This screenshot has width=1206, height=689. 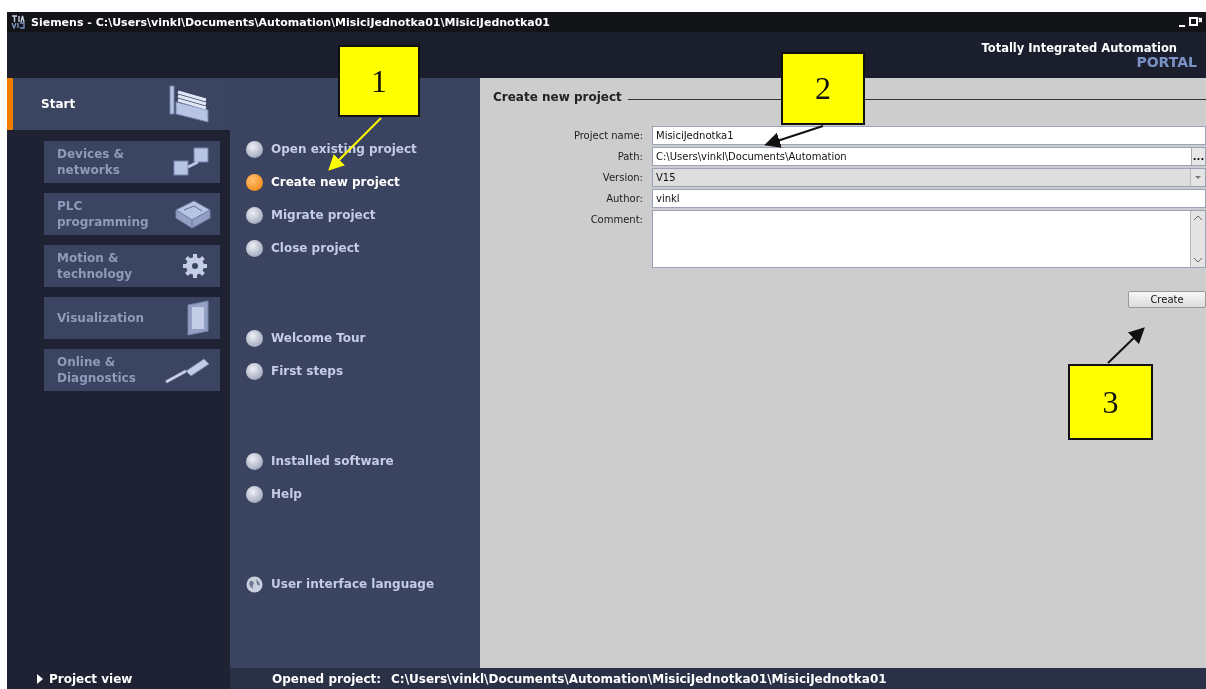 I want to click on nav-label: Online & Diagnostics, so click(x=96, y=370).